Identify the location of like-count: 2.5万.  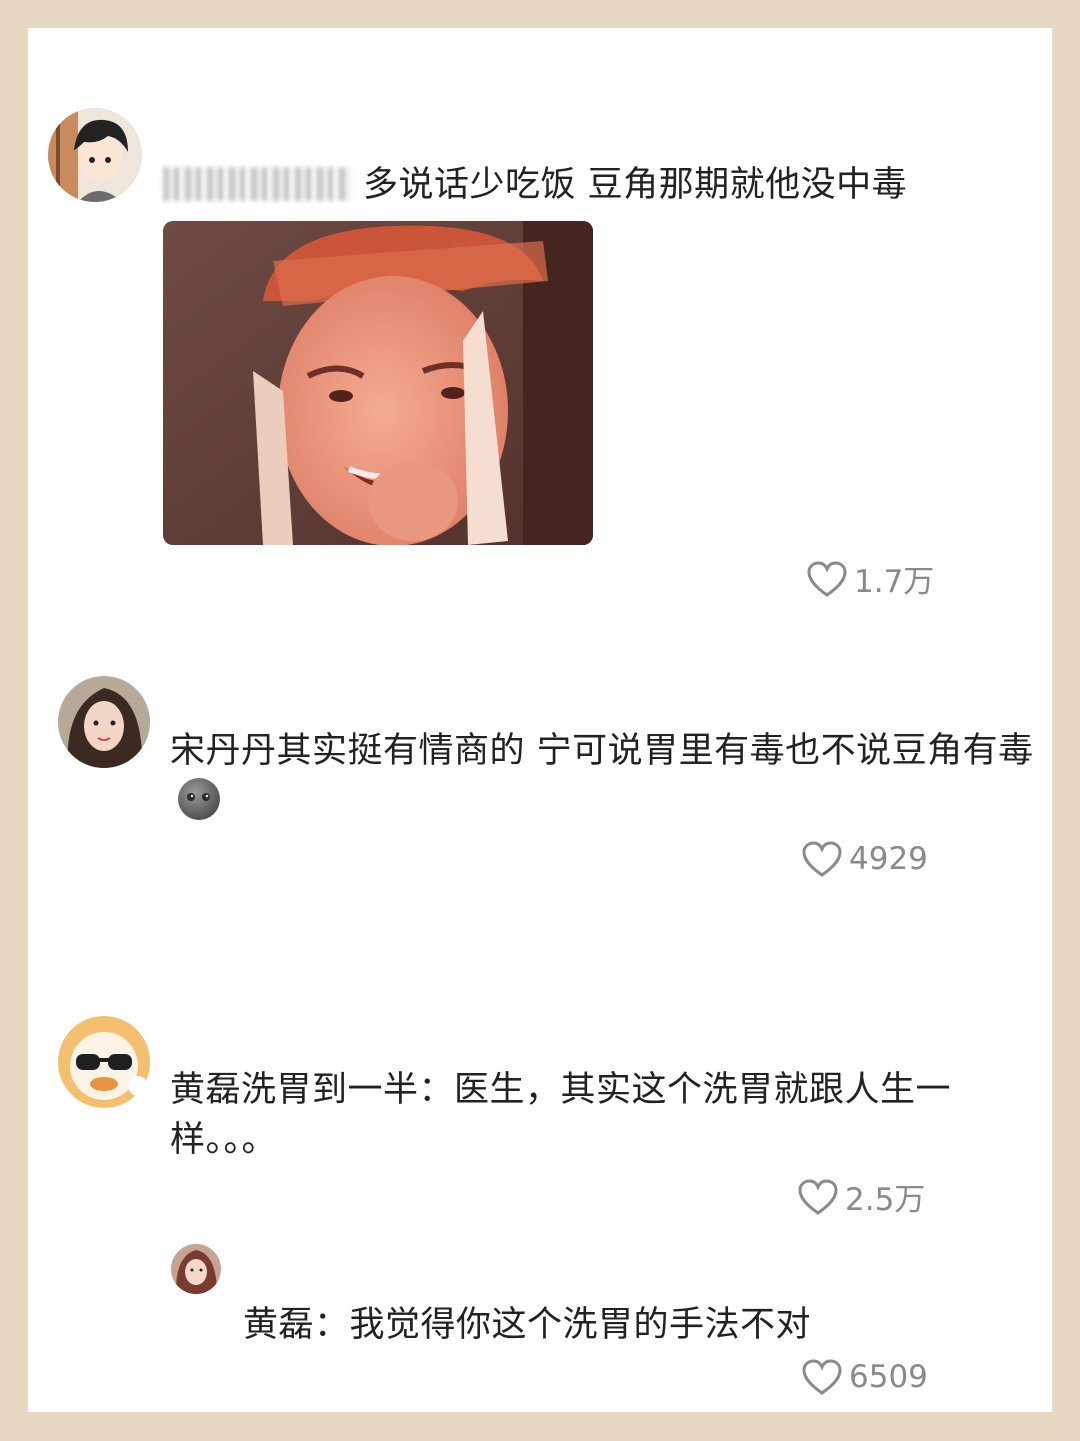
(885, 1200).